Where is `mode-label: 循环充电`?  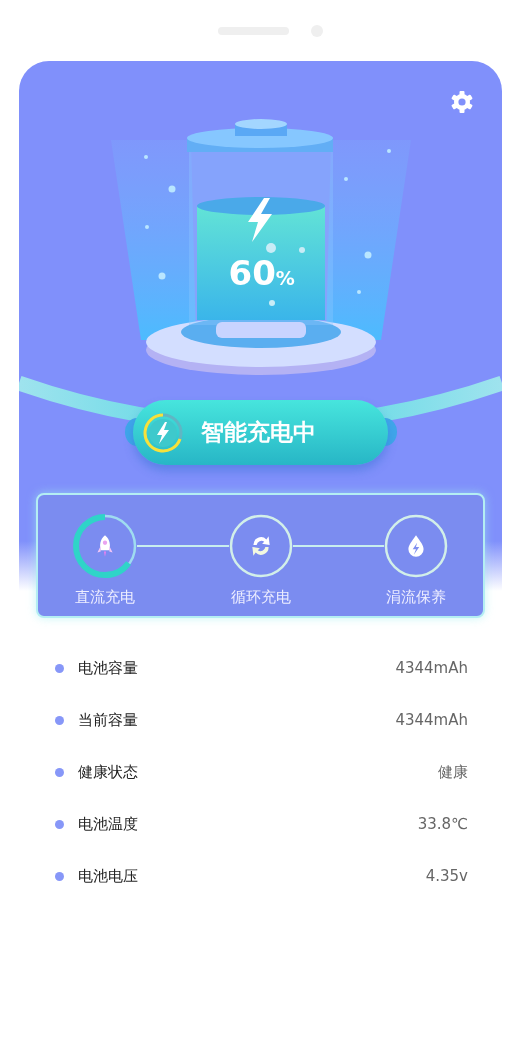
mode-label: 循环充电 is located at coordinates (260, 597).